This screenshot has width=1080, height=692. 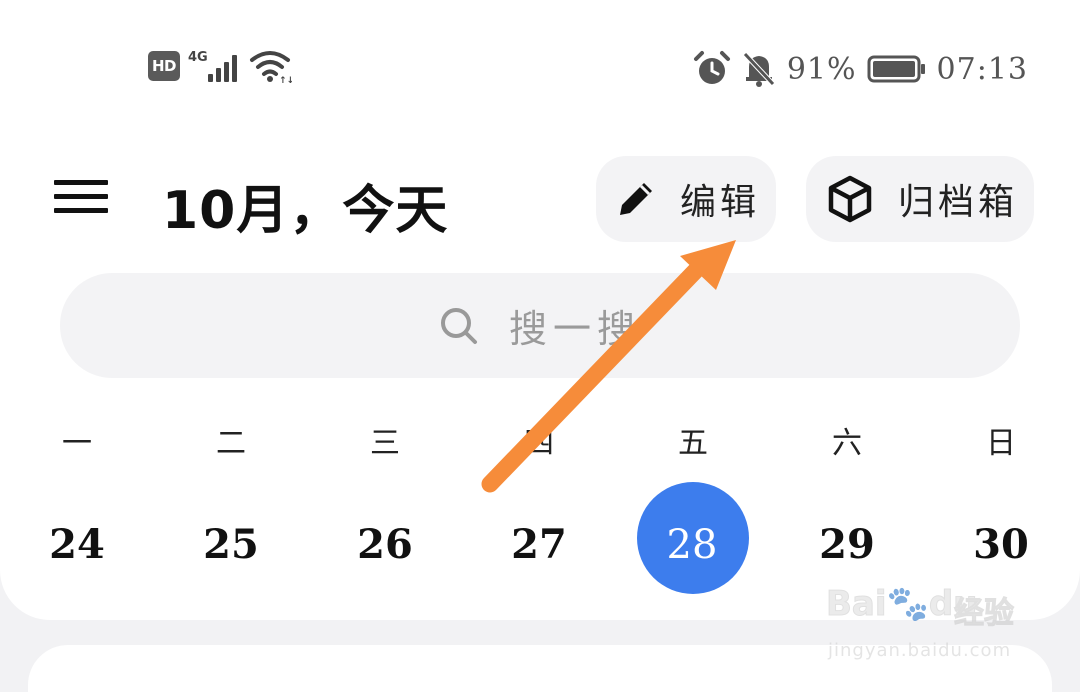 I want to click on day-cell: 29, so click(x=847, y=545).